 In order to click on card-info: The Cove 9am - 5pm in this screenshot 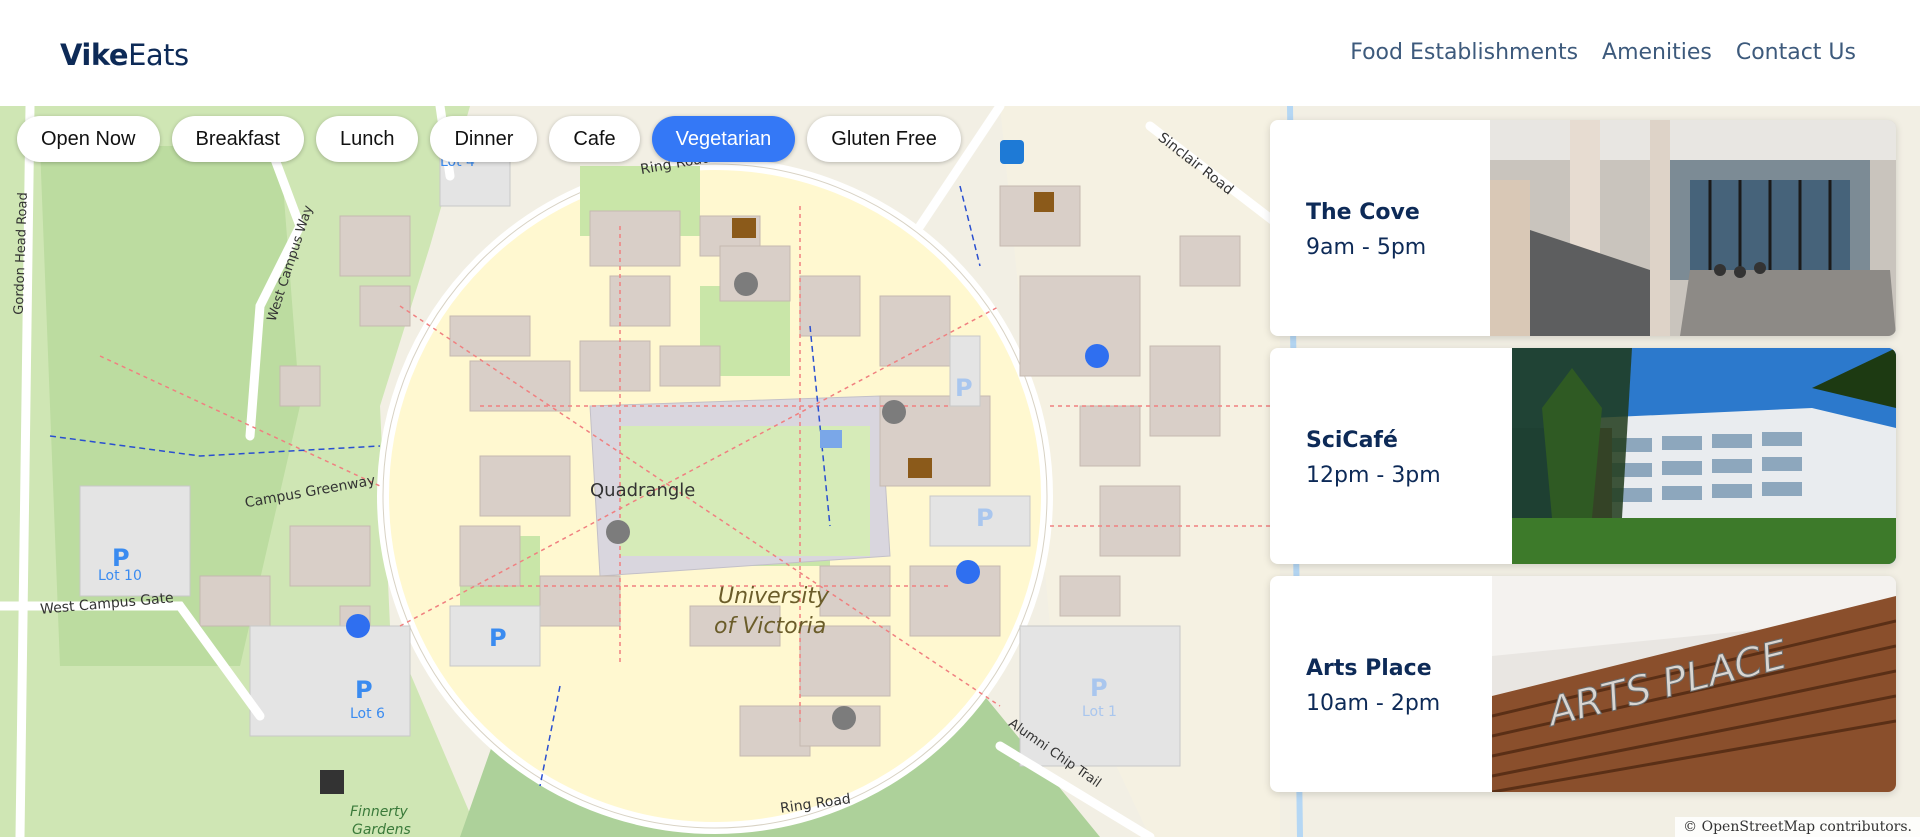, I will do `click(1366, 230)`.